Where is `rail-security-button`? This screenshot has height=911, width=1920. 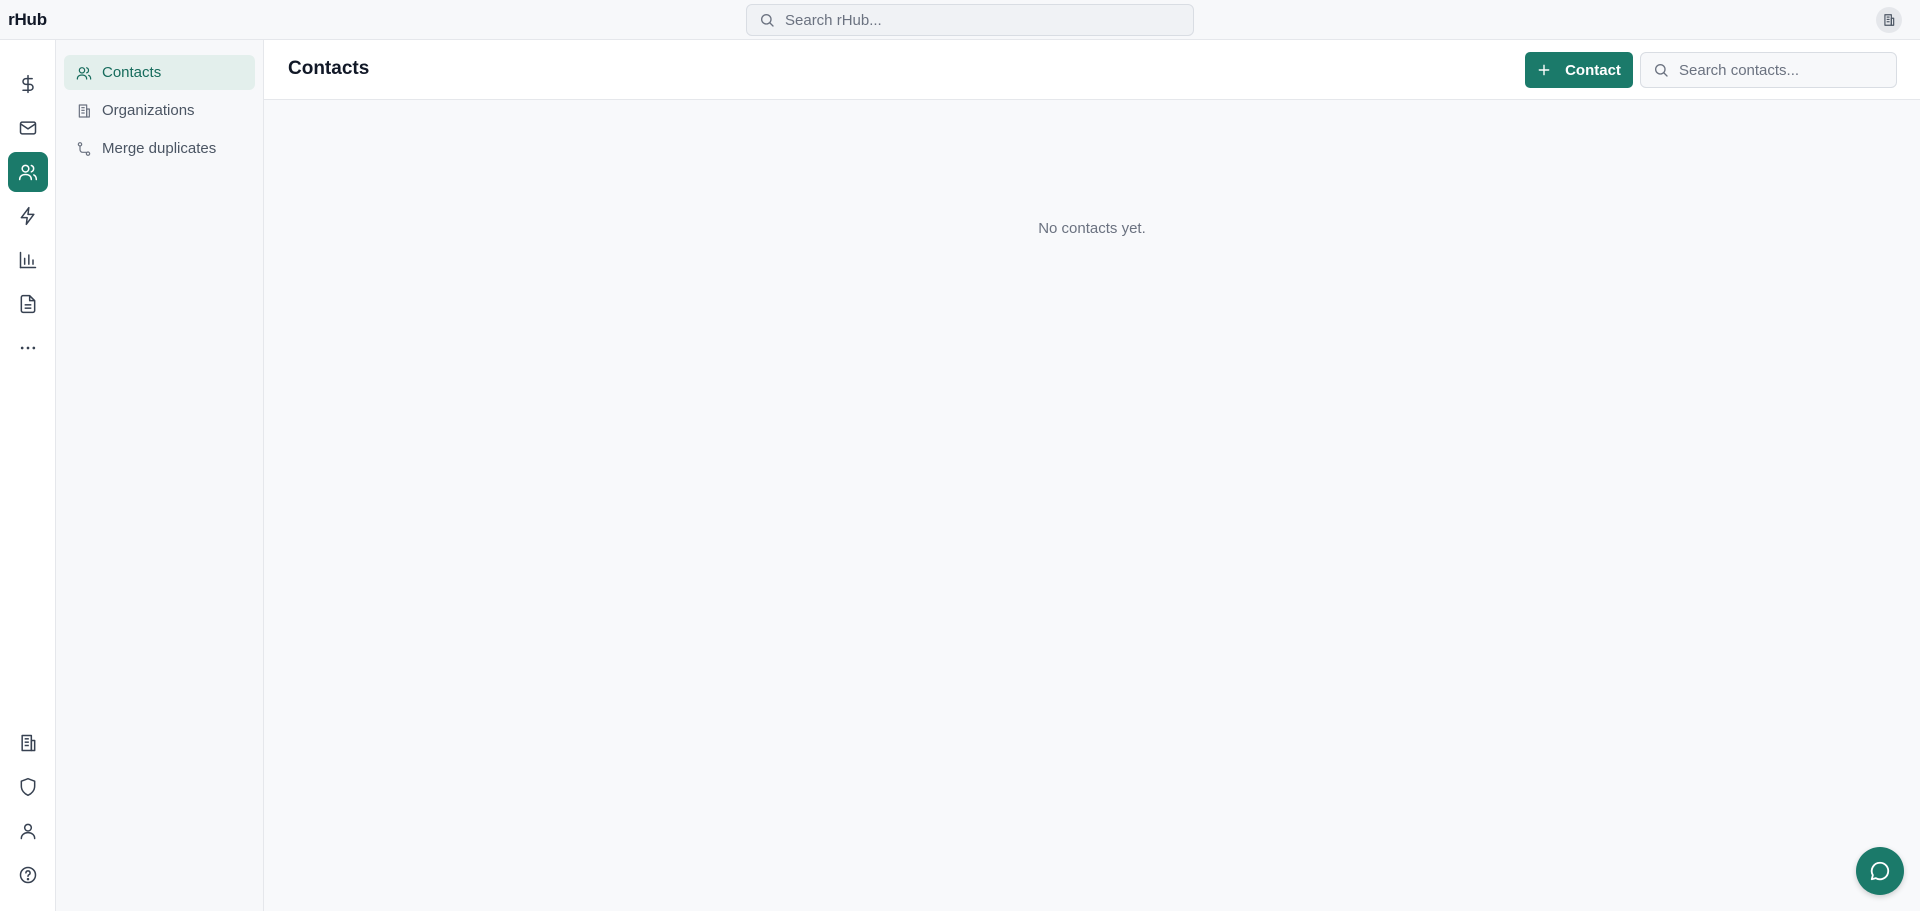 rail-security-button is located at coordinates (28, 787).